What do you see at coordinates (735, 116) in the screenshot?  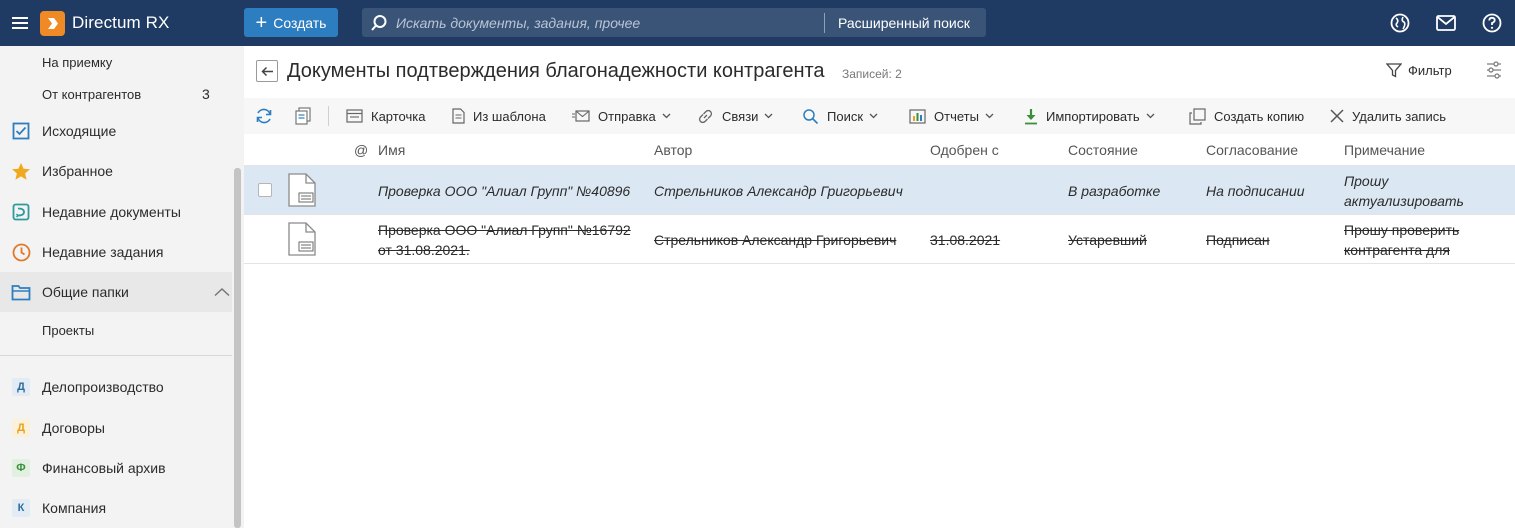 I see `relations-dropdown: Связи` at bounding box center [735, 116].